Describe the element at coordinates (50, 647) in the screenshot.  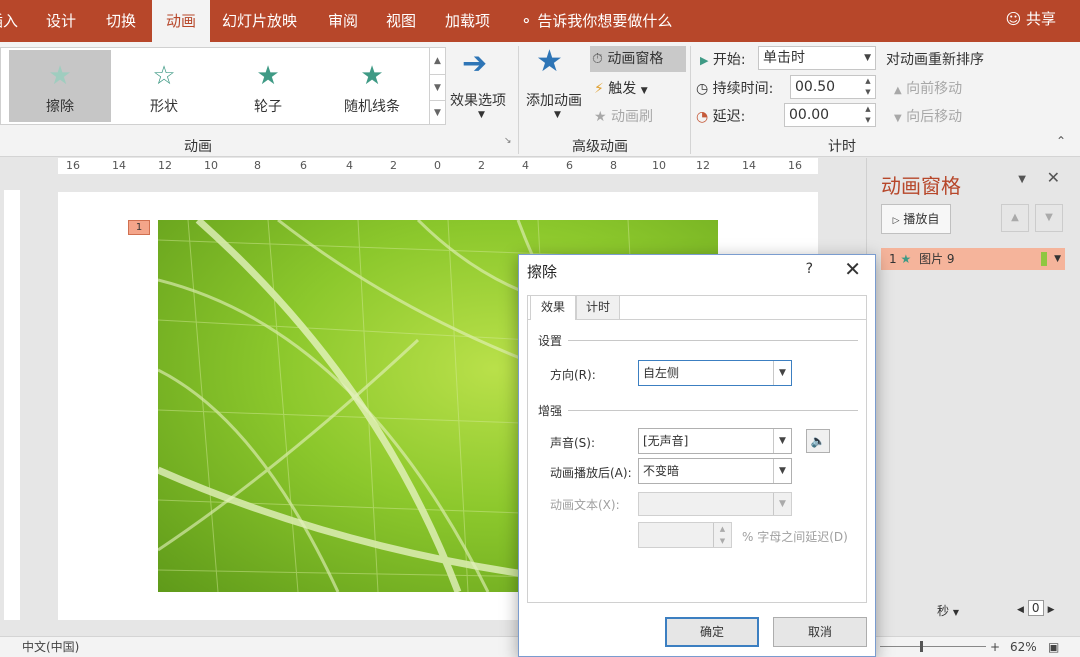
I see `language-indicator: 中文(中国)` at that location.